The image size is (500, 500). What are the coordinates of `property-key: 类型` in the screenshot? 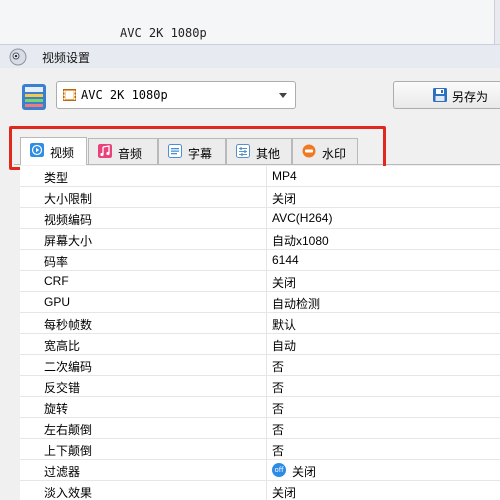 It's located at (56, 178).